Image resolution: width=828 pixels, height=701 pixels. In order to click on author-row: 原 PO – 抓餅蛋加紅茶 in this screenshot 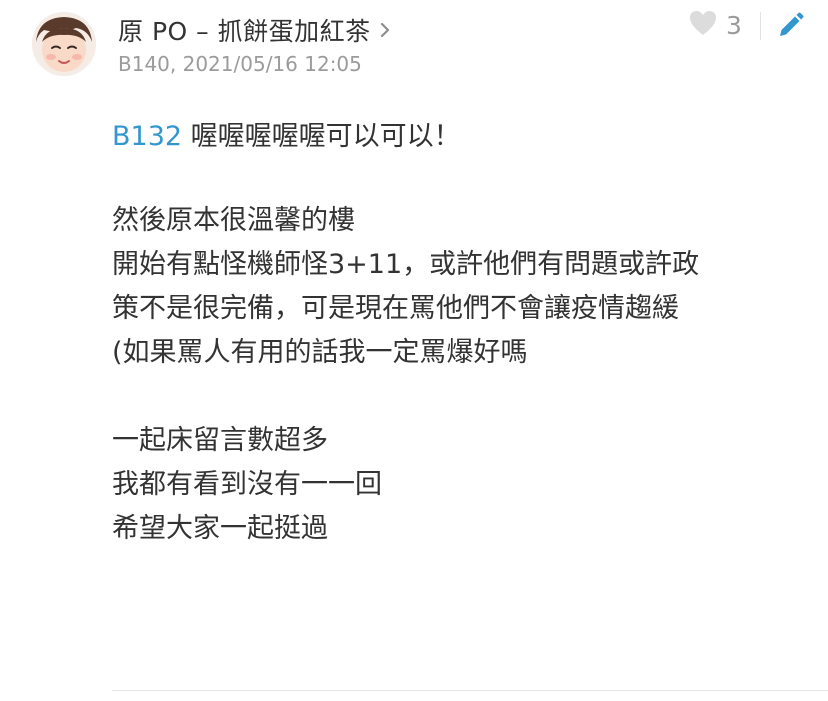, I will do `click(255, 30)`.